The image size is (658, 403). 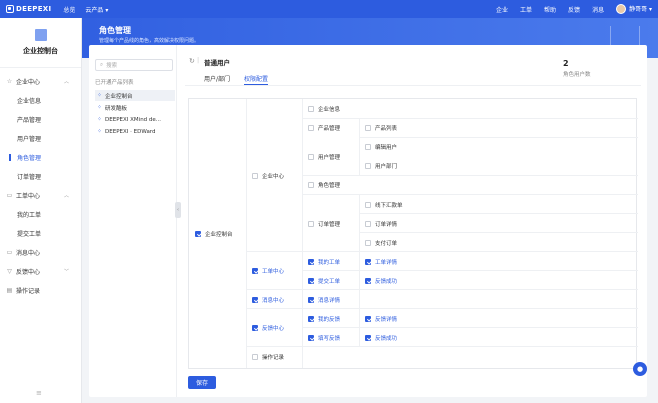 I want to click on perm-product-mgmt: 产品管理, so click(x=324, y=128).